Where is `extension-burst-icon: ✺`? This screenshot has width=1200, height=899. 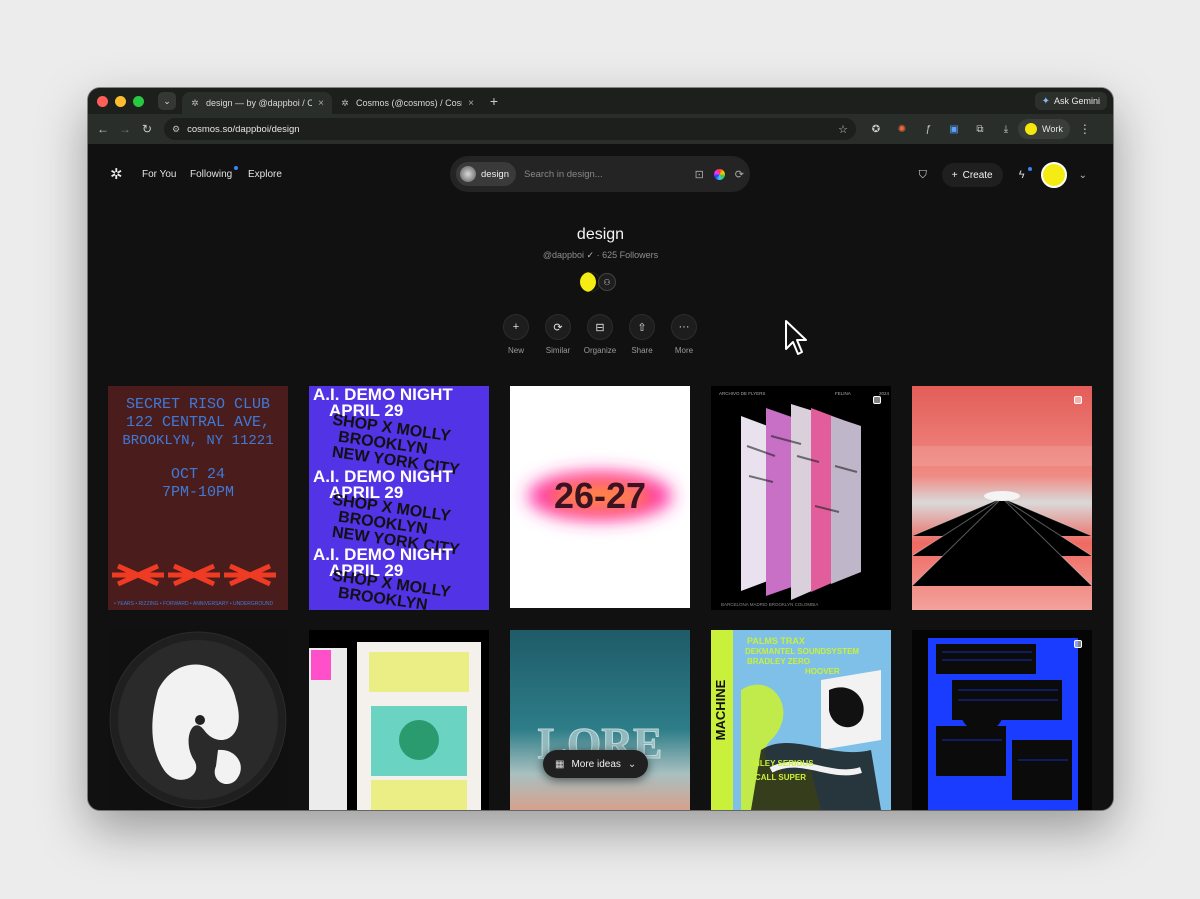 extension-burst-icon: ✺ is located at coordinates (902, 129).